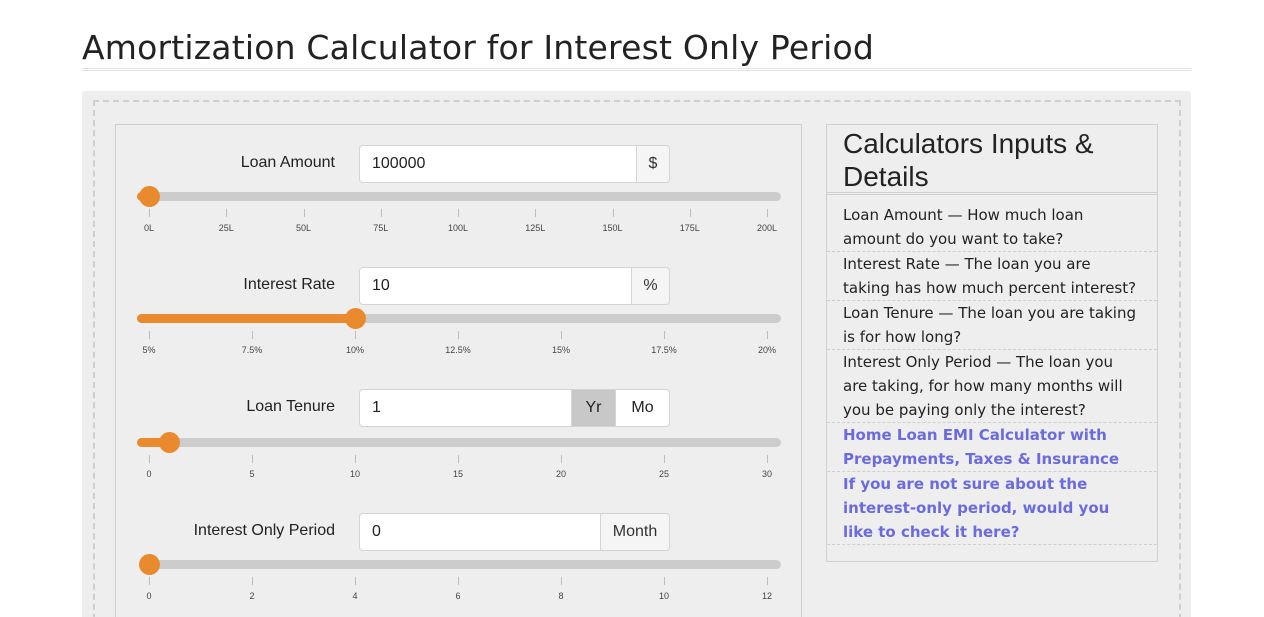 This screenshot has height=617, width=1264. I want to click on loan-tenure-ticks: 0 5 10 15 20 25 30, so click(459, 470).